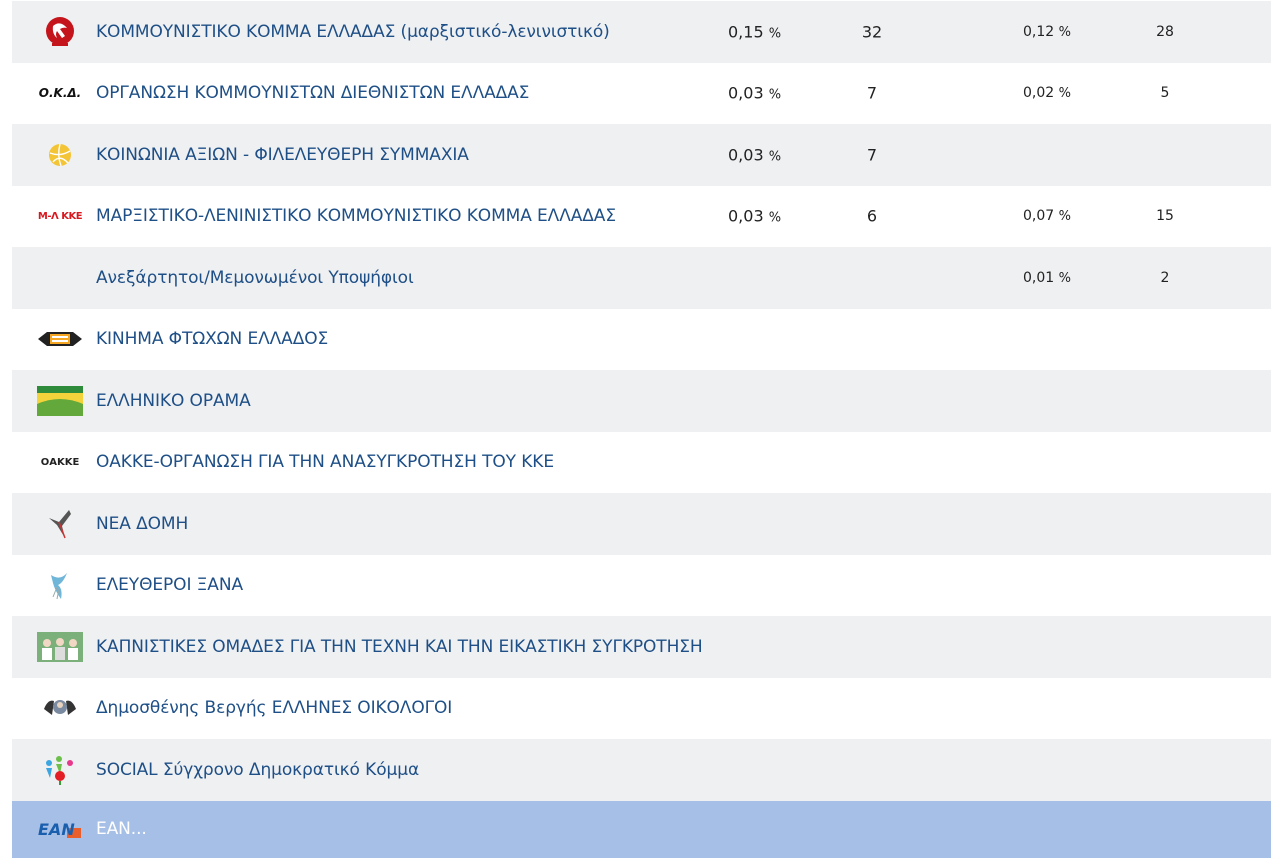 This screenshot has height=859, width=1276. Describe the element at coordinates (641, 339) in the screenshot. I see `party-row: ΚΙΝΗΜΑ ΦΤΩΧΩΝ ΕΛΛΑΔΟΣ` at that location.